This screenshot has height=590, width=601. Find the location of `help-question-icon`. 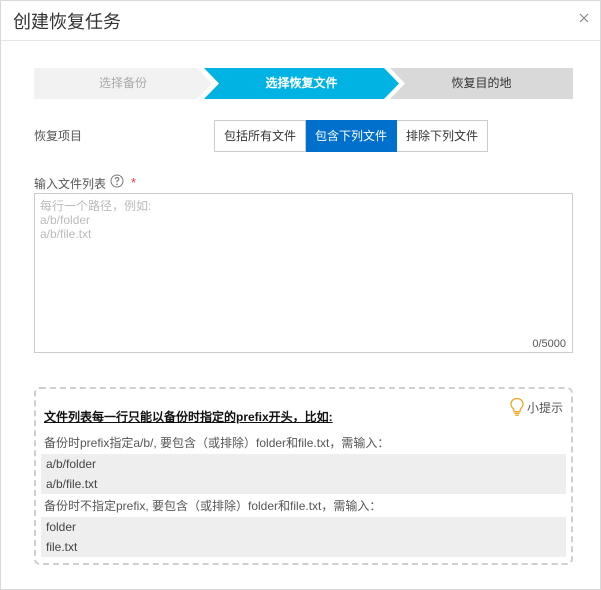

help-question-icon is located at coordinates (117, 181).